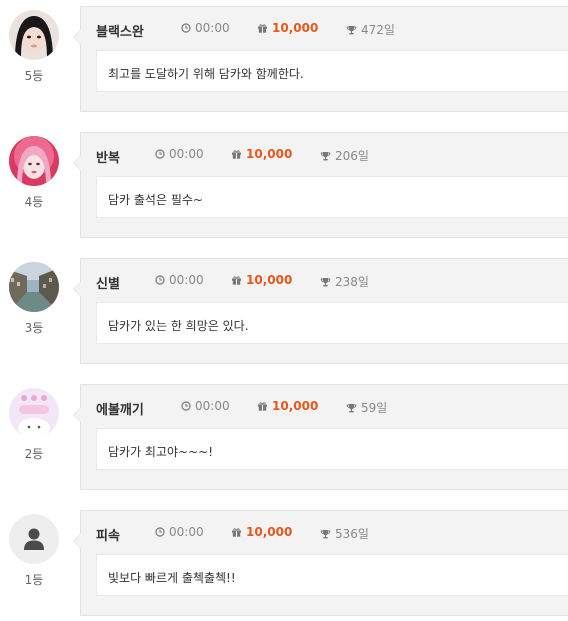  I want to click on avatar-photo-pink-hair-icon, so click(34, 161).